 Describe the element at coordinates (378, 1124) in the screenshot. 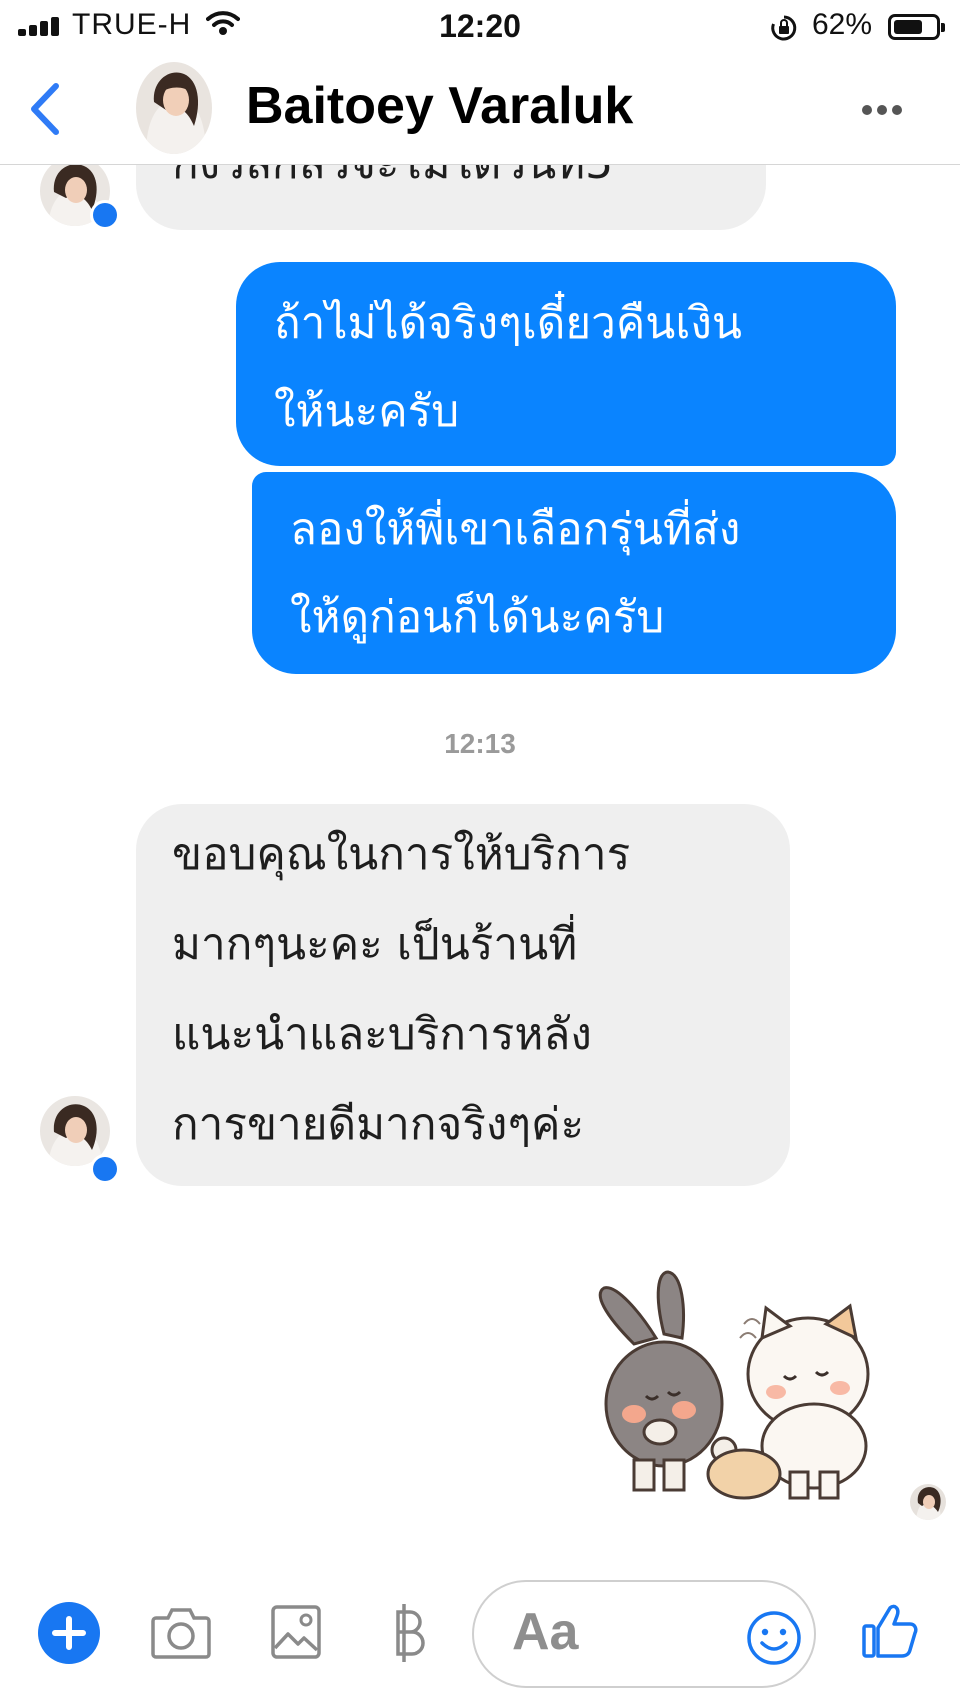

I see `message-line: การขายดีมากจริงๆค่ะ` at that location.